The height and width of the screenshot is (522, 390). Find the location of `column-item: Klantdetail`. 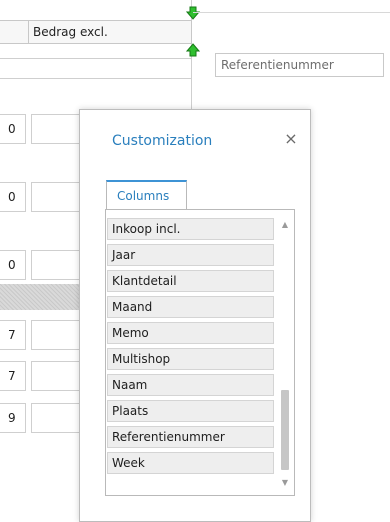

column-item: Klantdetail is located at coordinates (190, 281).